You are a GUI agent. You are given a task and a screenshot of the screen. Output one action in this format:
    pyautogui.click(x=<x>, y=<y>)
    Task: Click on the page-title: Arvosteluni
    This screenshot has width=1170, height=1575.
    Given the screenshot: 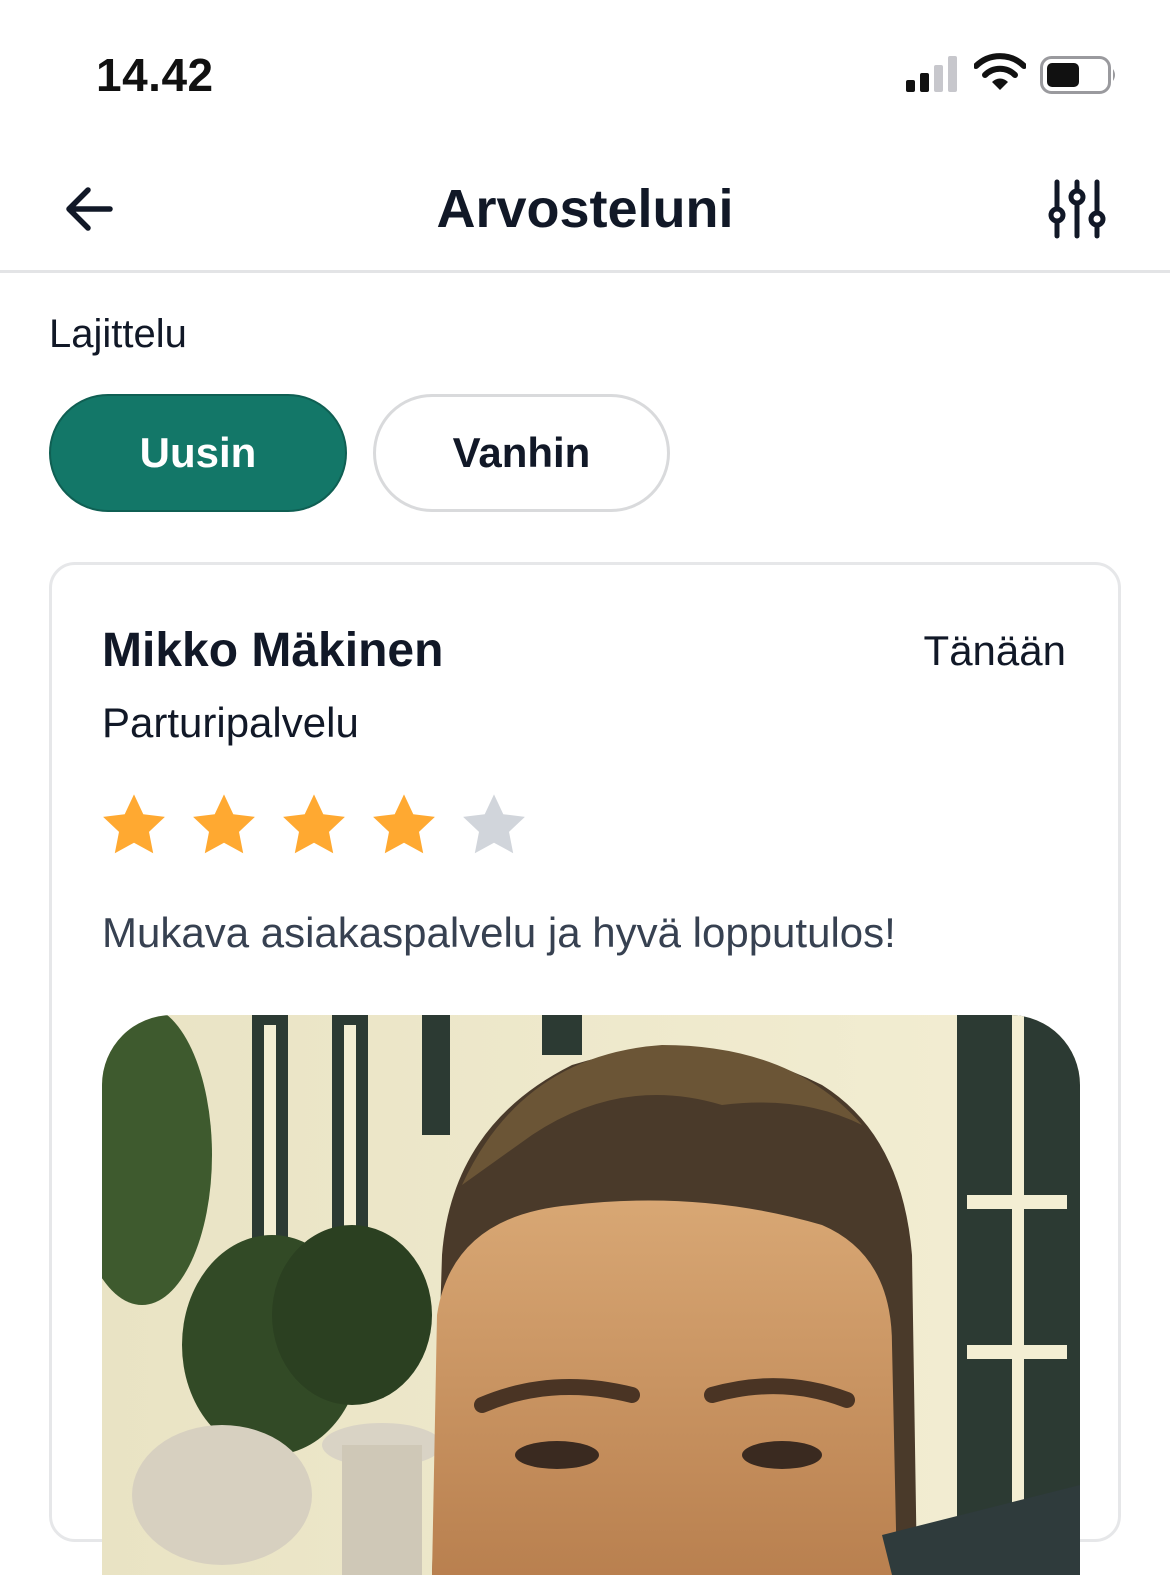 What is the action you would take?
    pyautogui.click(x=585, y=209)
    